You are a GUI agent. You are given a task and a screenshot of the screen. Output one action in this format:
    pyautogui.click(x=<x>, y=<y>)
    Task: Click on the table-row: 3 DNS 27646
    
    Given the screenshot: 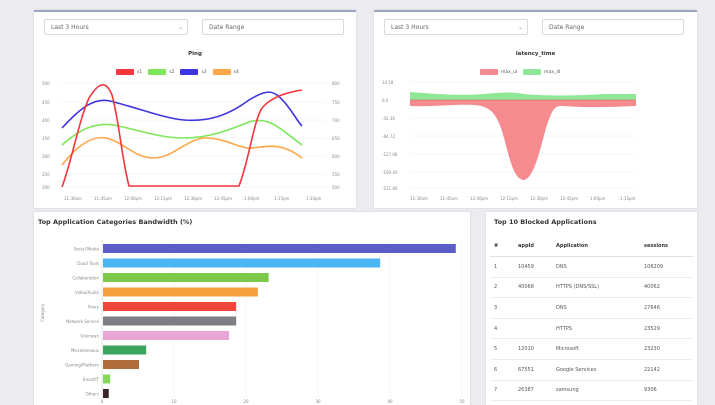 What is the action you would take?
    pyautogui.click(x=591, y=308)
    